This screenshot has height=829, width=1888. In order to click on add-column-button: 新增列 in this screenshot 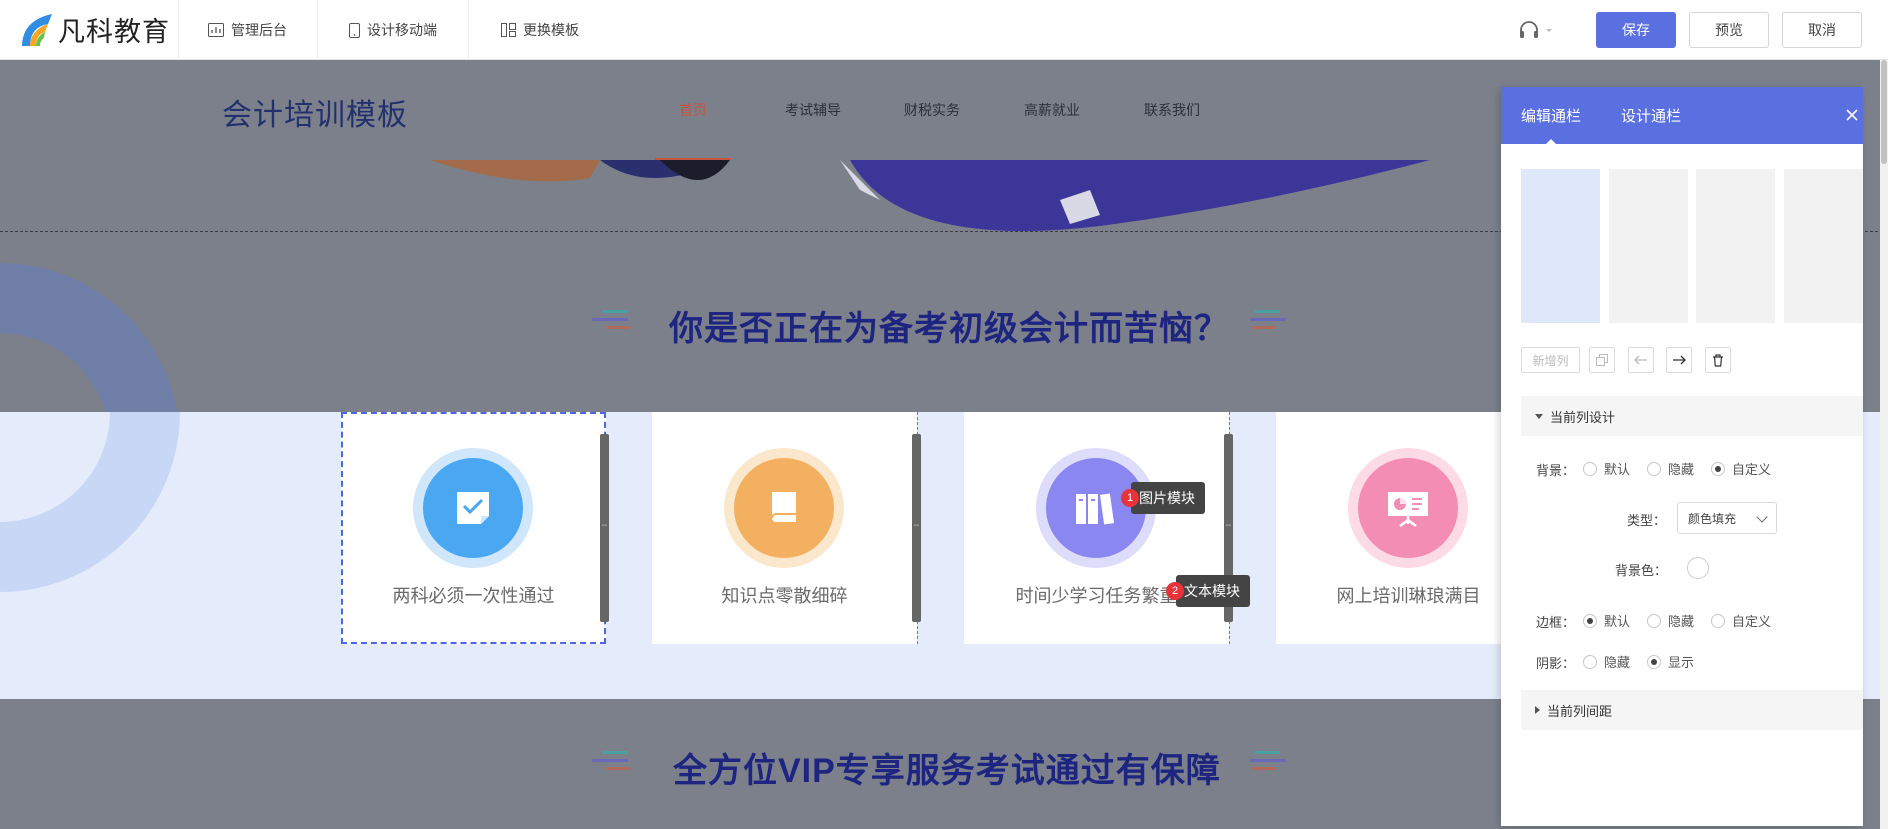, I will do `click(1550, 360)`.